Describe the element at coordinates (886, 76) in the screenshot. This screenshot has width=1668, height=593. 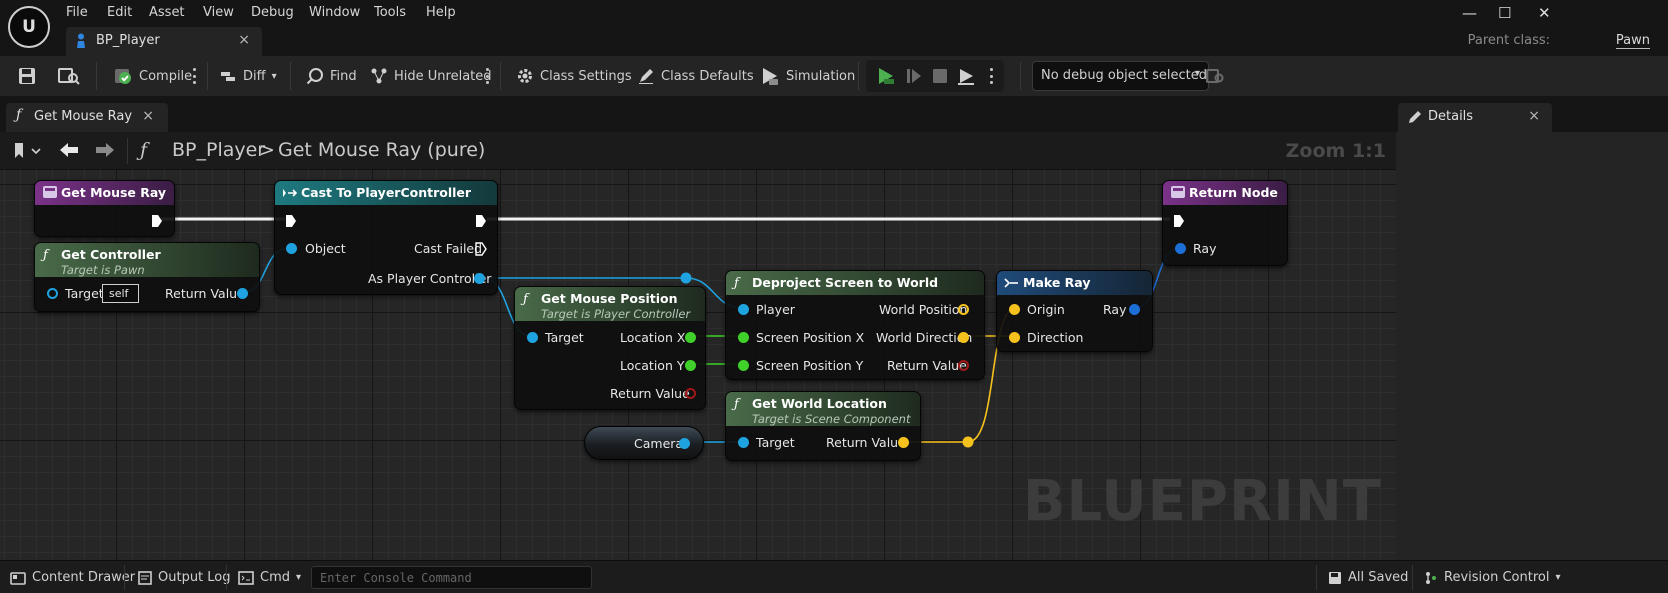
I see `play-icon` at that location.